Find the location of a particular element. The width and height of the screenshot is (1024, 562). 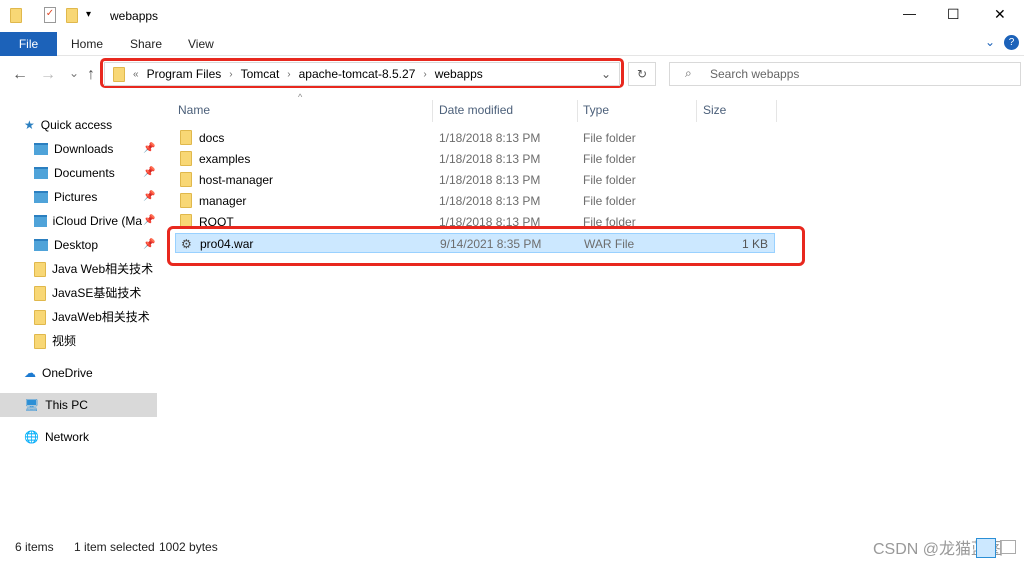

war-file-highlight is located at coordinates (486, 246).